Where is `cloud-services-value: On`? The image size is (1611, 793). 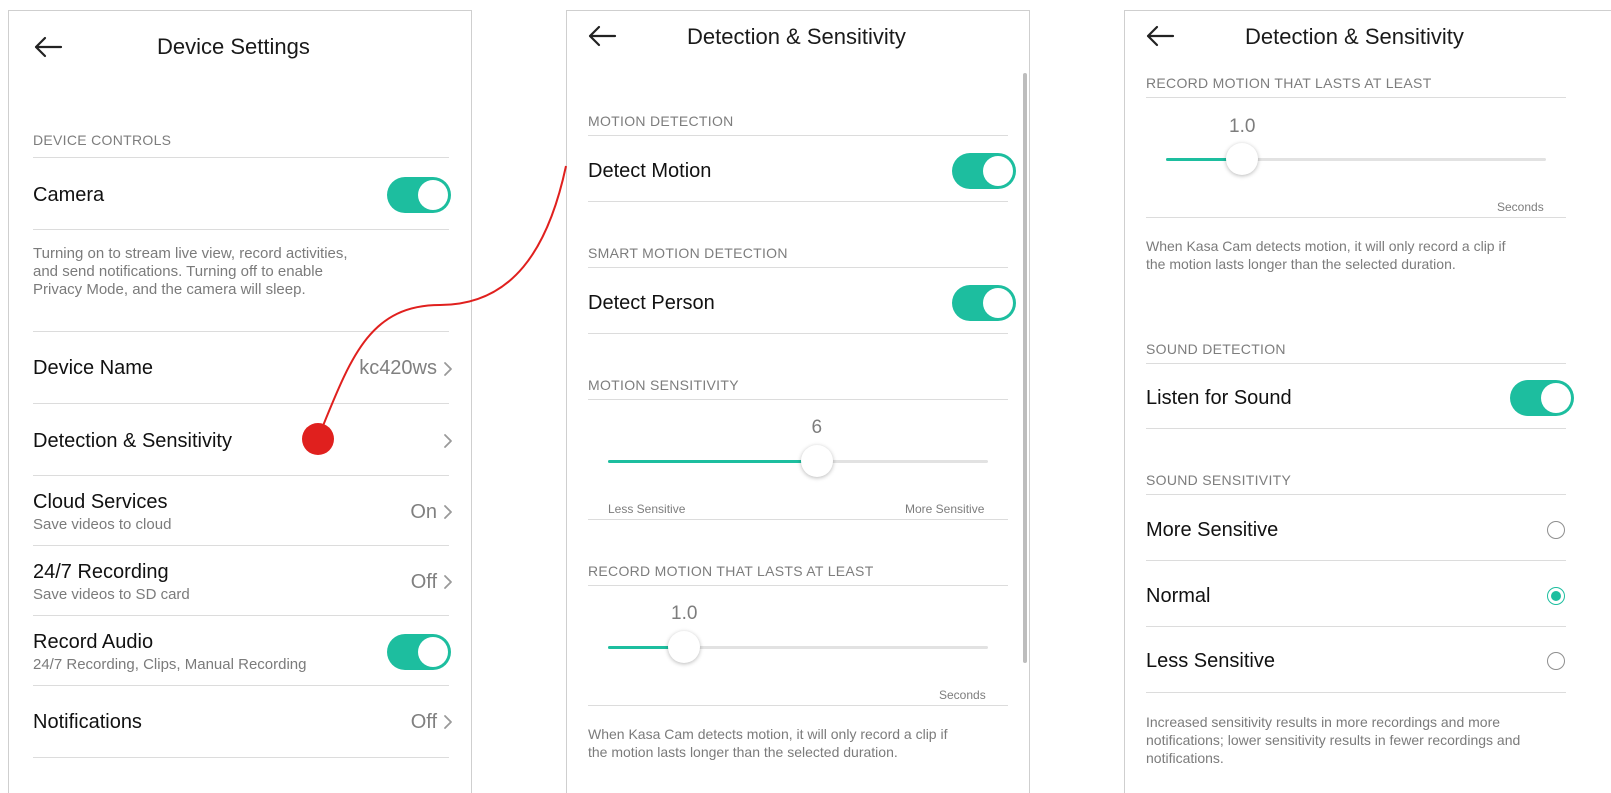
cloud-services-value: On is located at coordinates (423, 512).